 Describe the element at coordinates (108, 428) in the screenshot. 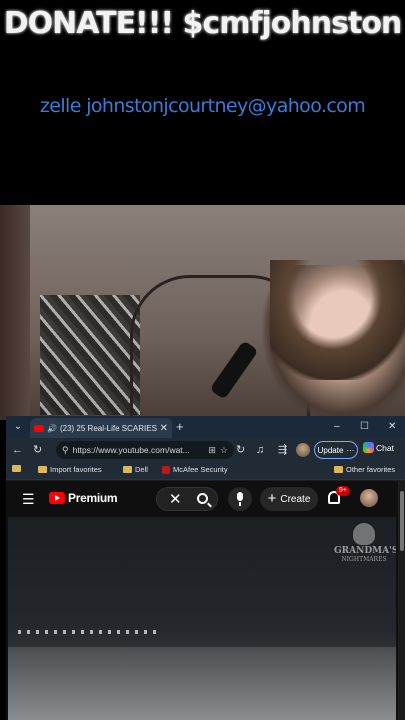

I see `tab-title: (23) 25 Real-Life SCARIEST Gh` at that location.